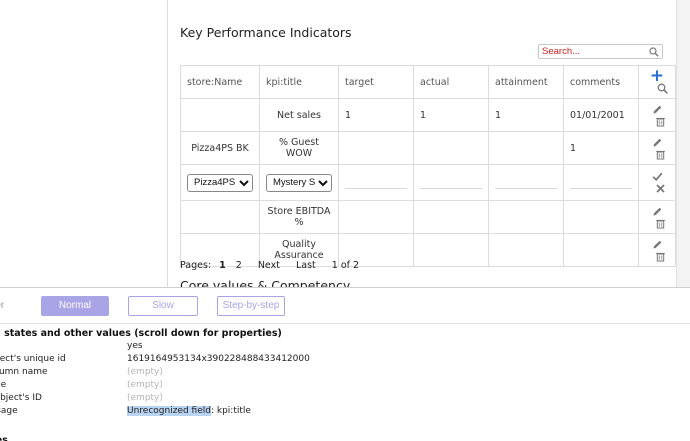 Image resolution: width=690 pixels, height=441 pixels. I want to click on slow-speed-button: Slow, so click(163, 306).